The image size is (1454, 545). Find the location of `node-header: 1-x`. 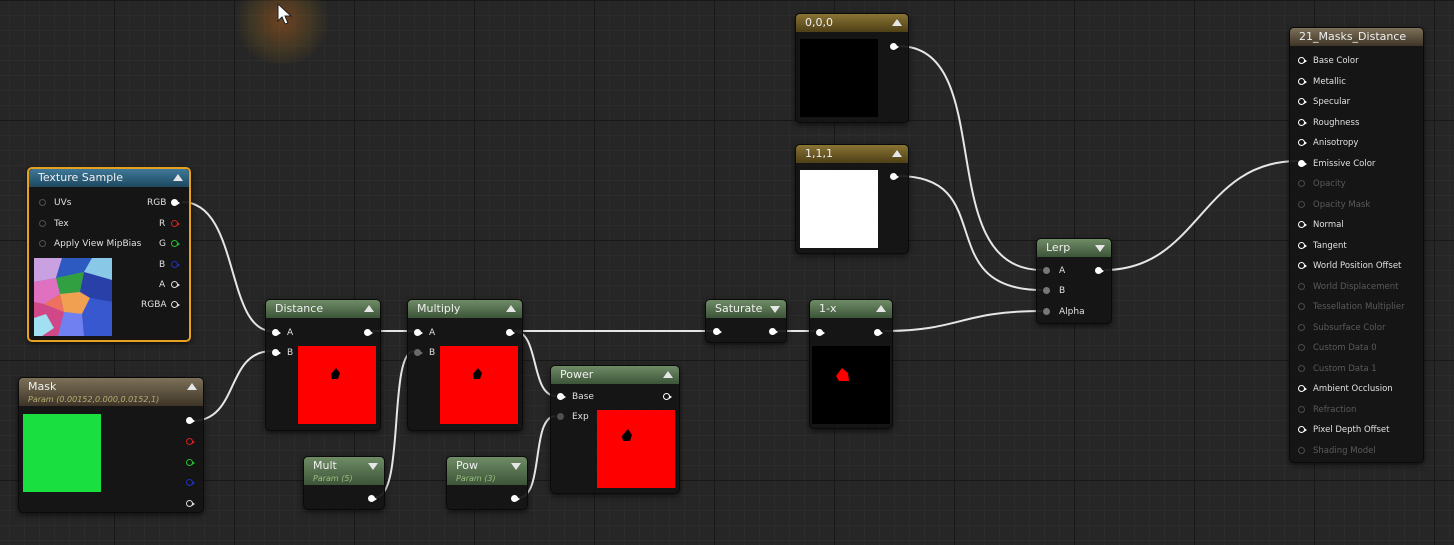

node-header: 1-x is located at coordinates (851, 309).